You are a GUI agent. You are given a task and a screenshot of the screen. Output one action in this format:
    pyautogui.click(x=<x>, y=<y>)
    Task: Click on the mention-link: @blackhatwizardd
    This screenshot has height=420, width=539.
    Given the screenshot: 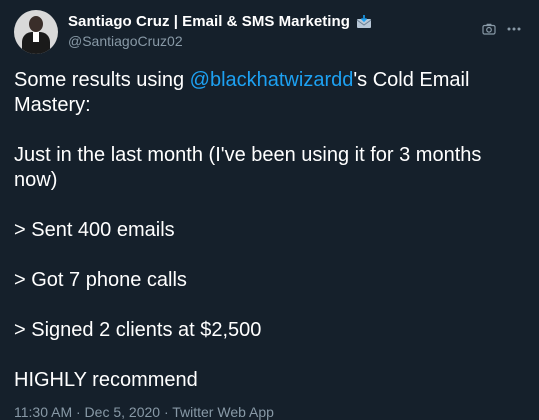 What is the action you would take?
    pyautogui.click(x=272, y=80)
    